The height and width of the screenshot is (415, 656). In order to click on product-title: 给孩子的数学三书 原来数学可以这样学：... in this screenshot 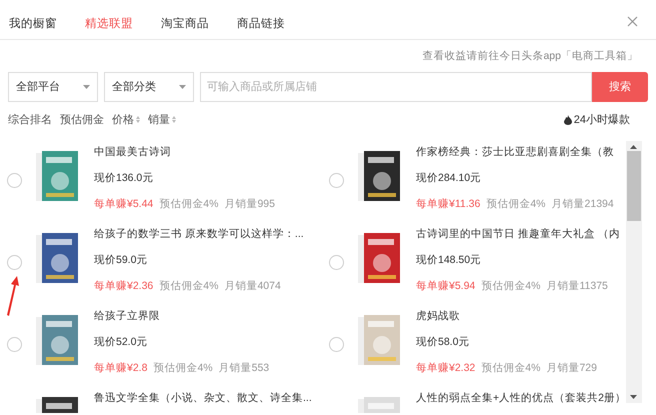, I will do `click(199, 233)`.